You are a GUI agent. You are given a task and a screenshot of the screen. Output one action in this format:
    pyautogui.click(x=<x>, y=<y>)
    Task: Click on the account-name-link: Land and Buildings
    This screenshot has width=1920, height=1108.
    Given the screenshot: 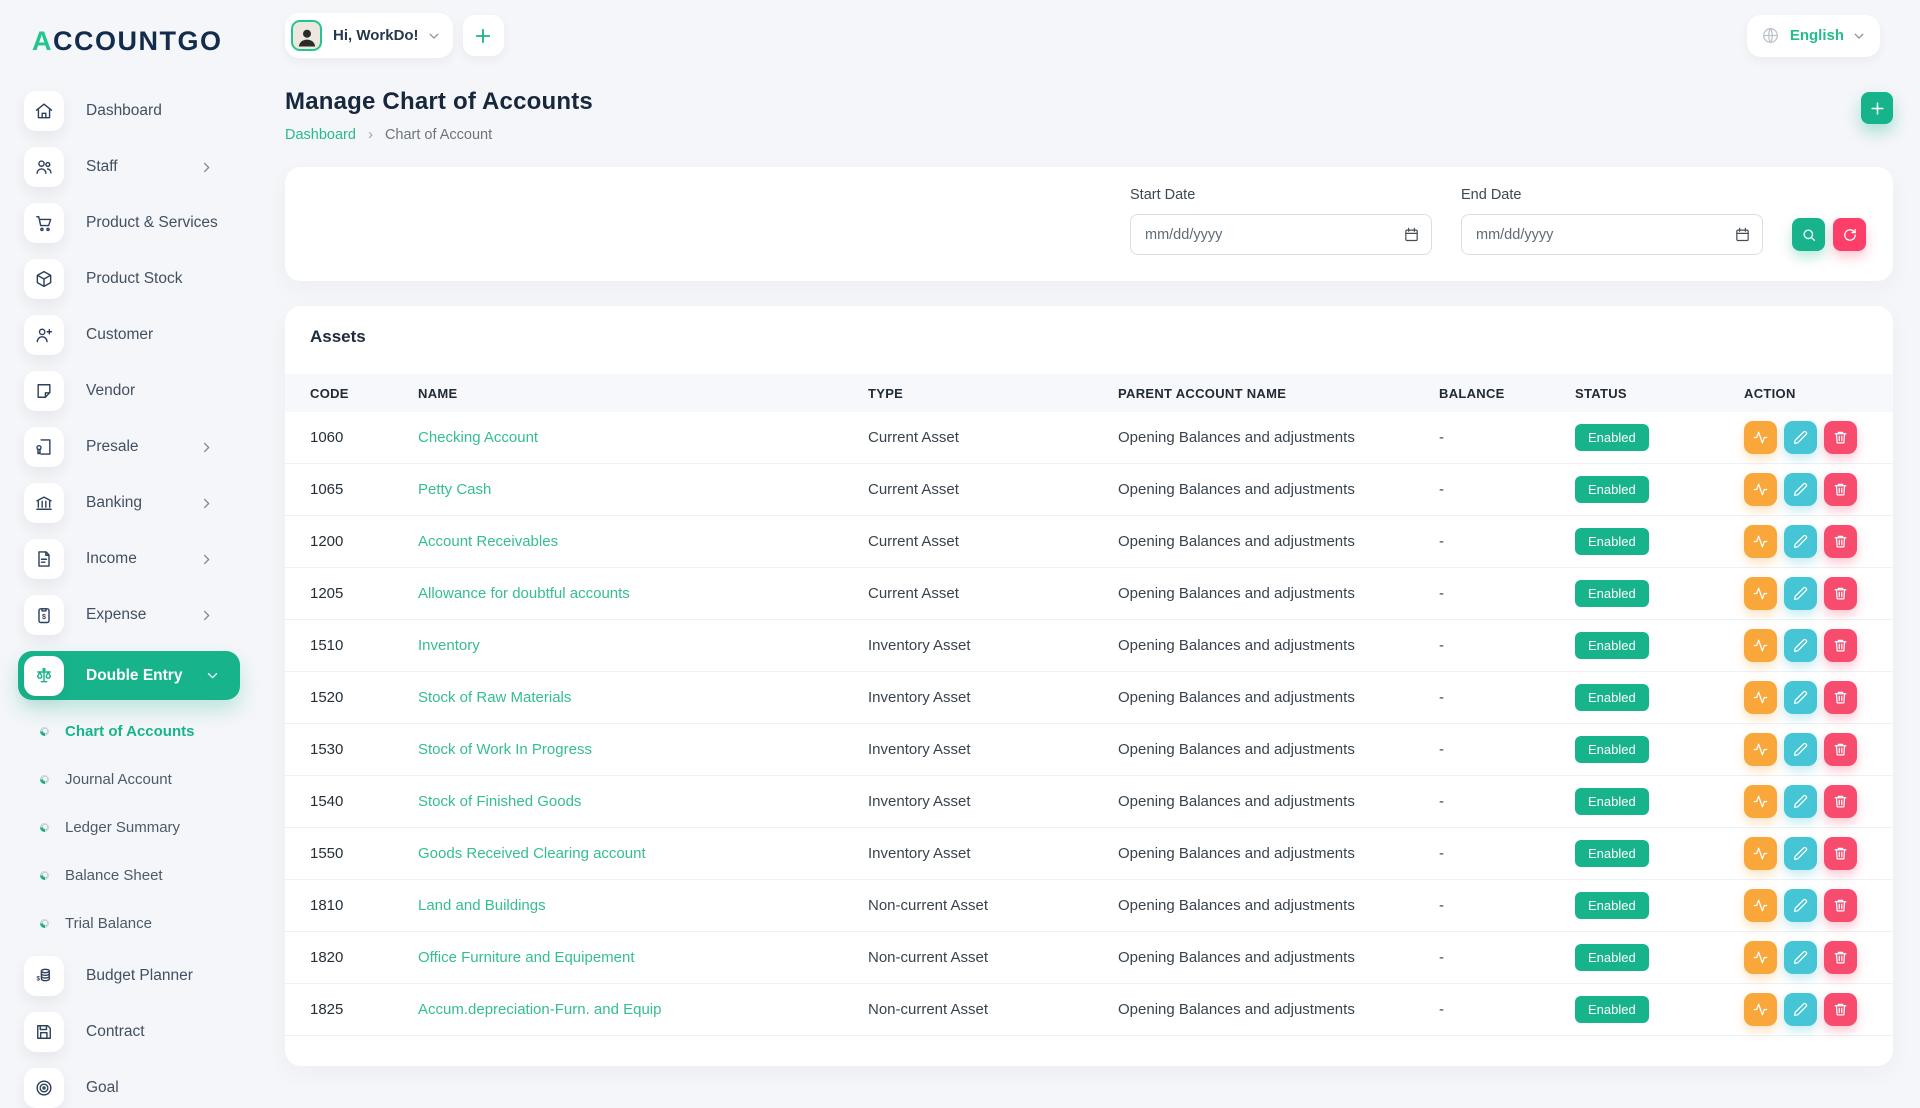 What is the action you would take?
    pyautogui.click(x=643, y=905)
    